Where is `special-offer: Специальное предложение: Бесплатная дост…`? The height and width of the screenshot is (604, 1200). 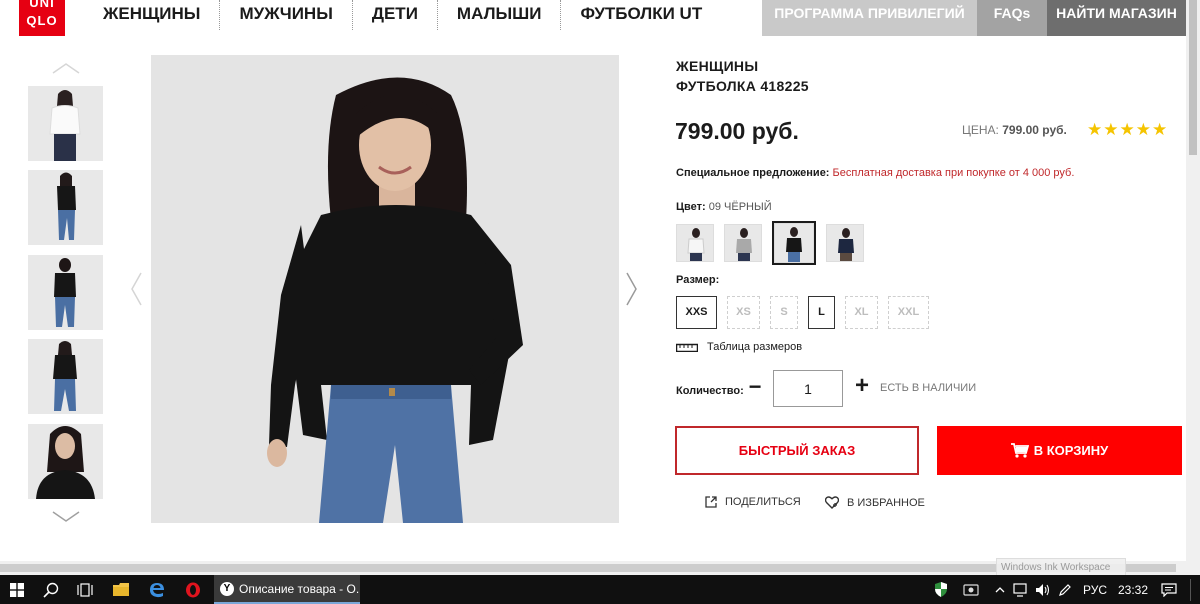 special-offer: Специальное предложение: Бесплатная дост… is located at coordinates (875, 173).